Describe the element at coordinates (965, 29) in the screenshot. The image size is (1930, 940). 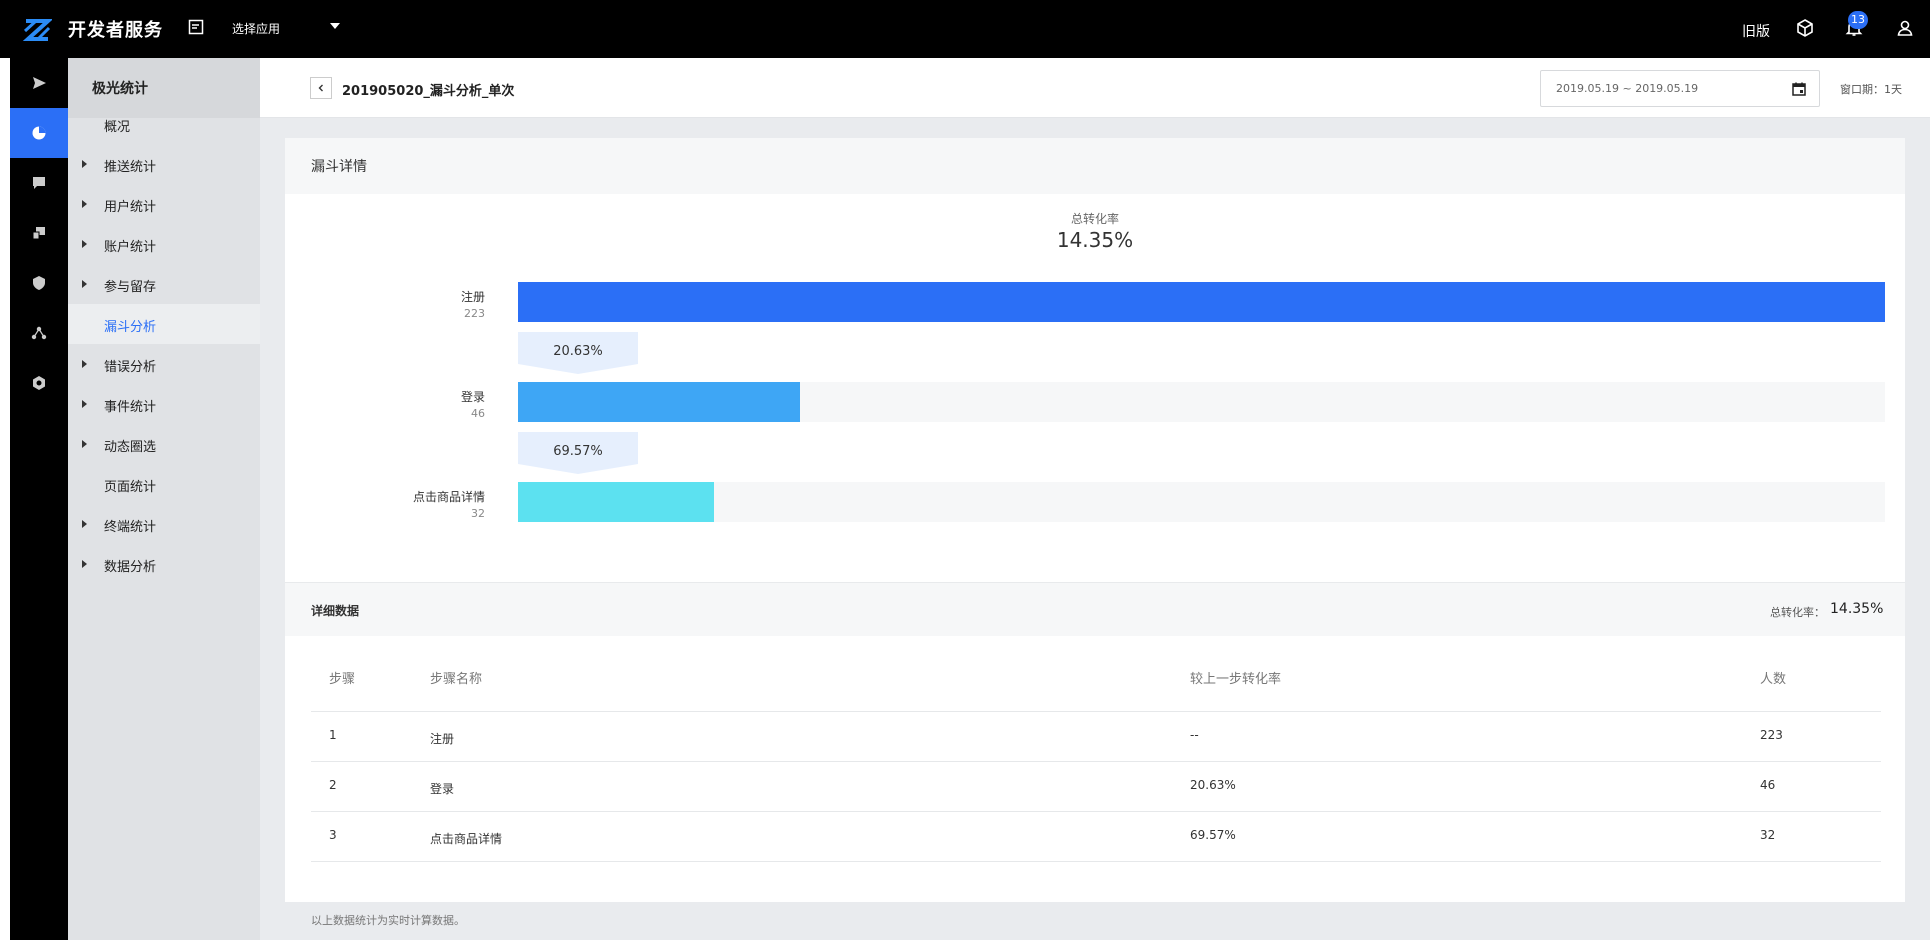
I see `top-bar: 开发者服务 选择应用 旧版 13` at that location.